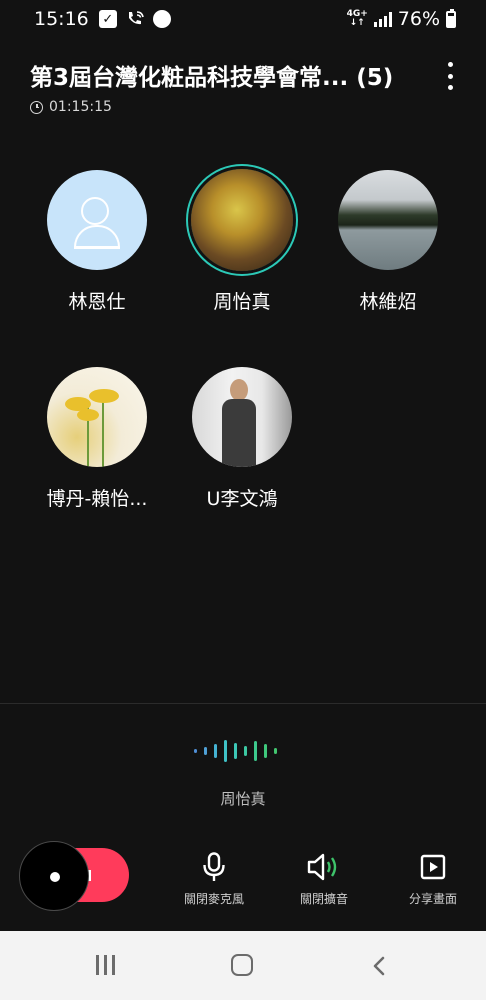  Describe the element at coordinates (105, 965) in the screenshot. I see `recent-apps-icon` at that location.